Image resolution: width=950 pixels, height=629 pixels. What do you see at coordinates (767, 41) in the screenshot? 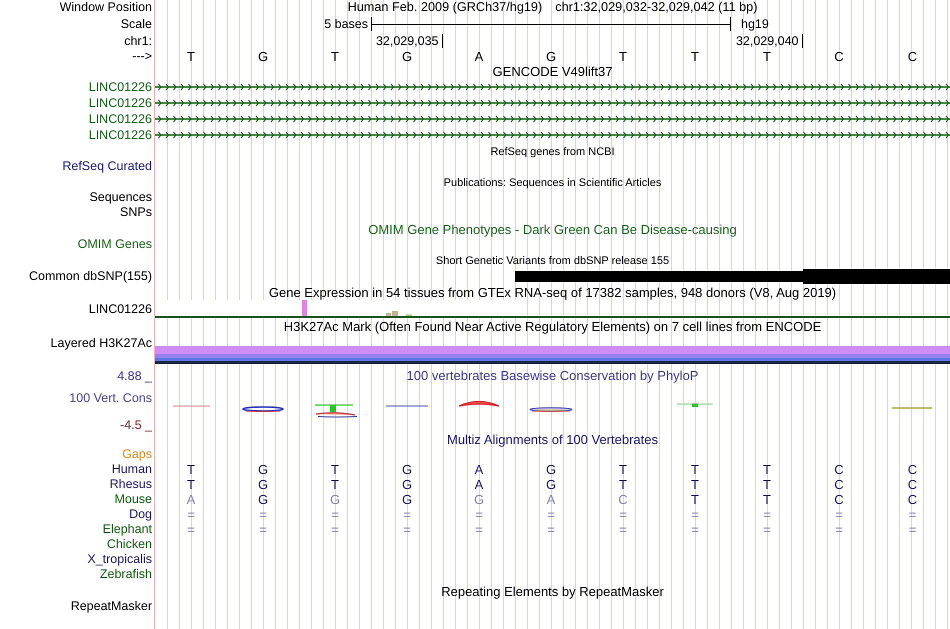
I see `coordinate-label: 32,029,040` at bounding box center [767, 41].